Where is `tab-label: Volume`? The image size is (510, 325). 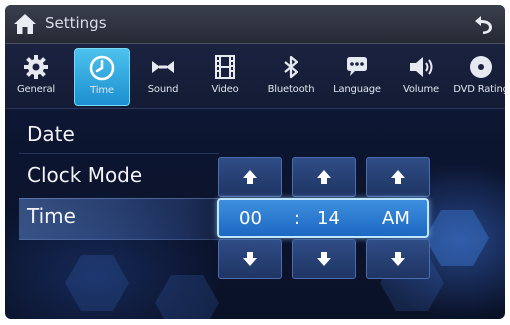
tab-label: Volume is located at coordinates (421, 89).